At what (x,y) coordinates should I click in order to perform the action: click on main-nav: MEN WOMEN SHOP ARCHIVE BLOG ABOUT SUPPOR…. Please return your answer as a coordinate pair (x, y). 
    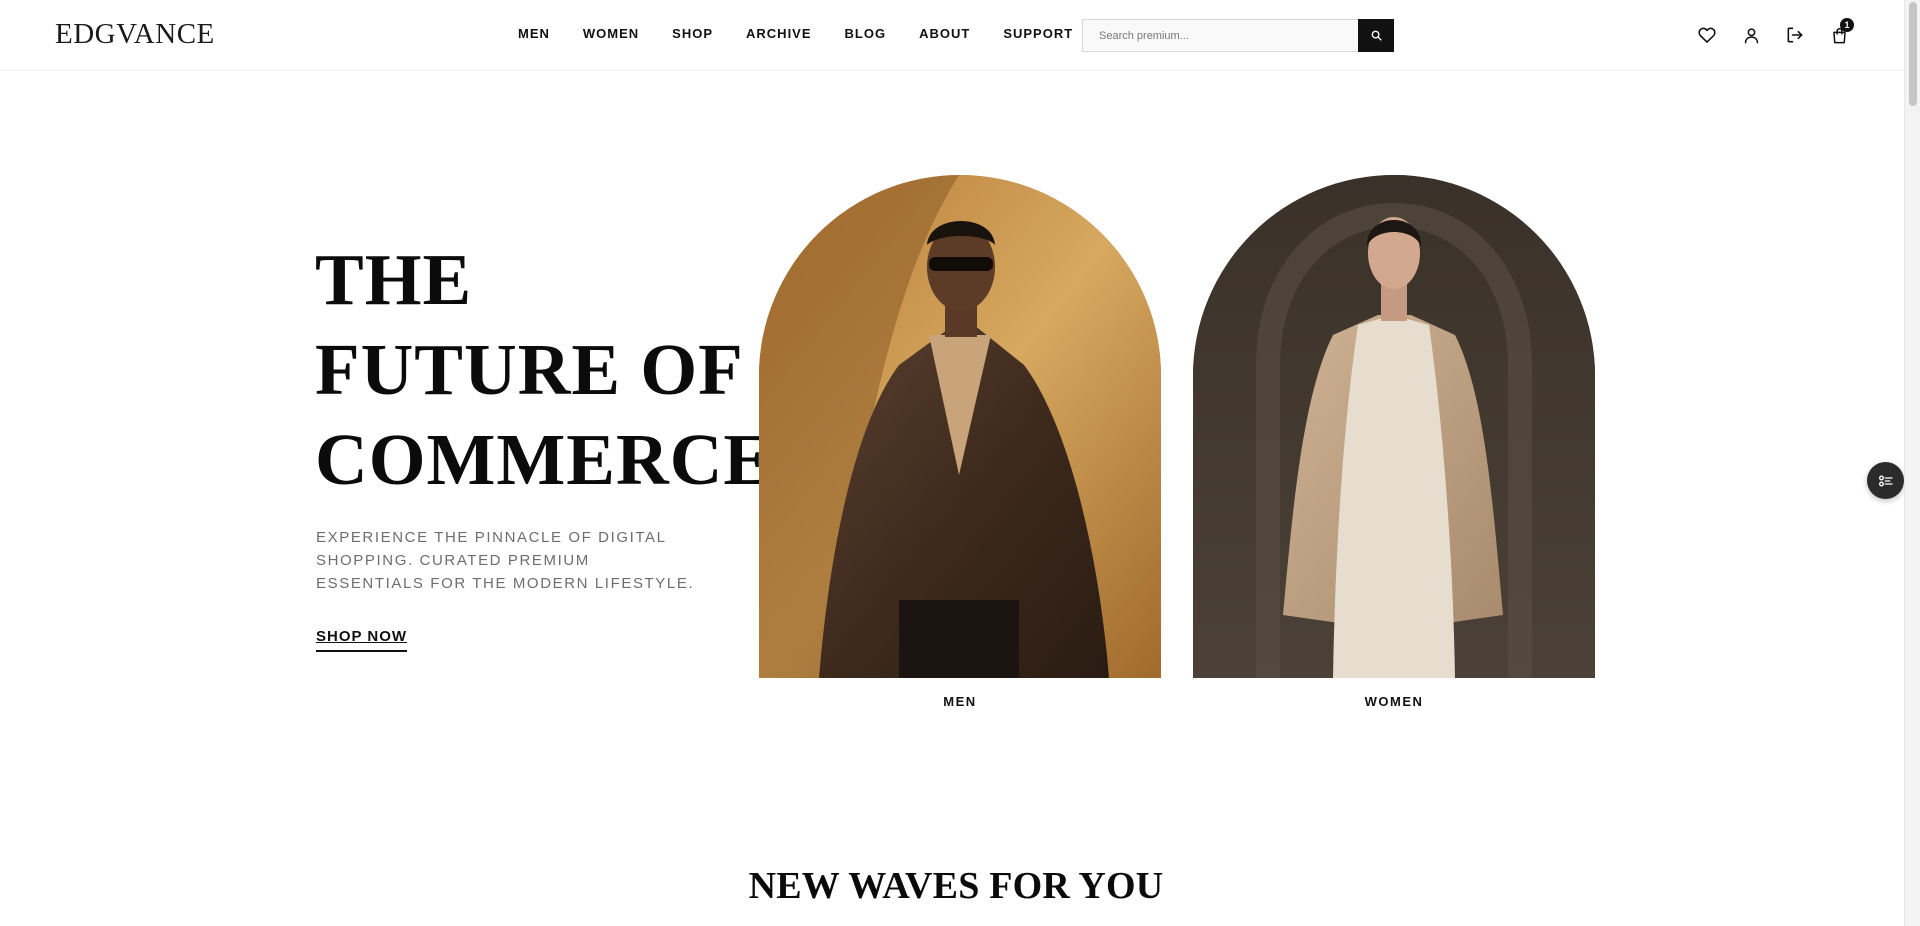
    Looking at the image, I should click on (812, 33).